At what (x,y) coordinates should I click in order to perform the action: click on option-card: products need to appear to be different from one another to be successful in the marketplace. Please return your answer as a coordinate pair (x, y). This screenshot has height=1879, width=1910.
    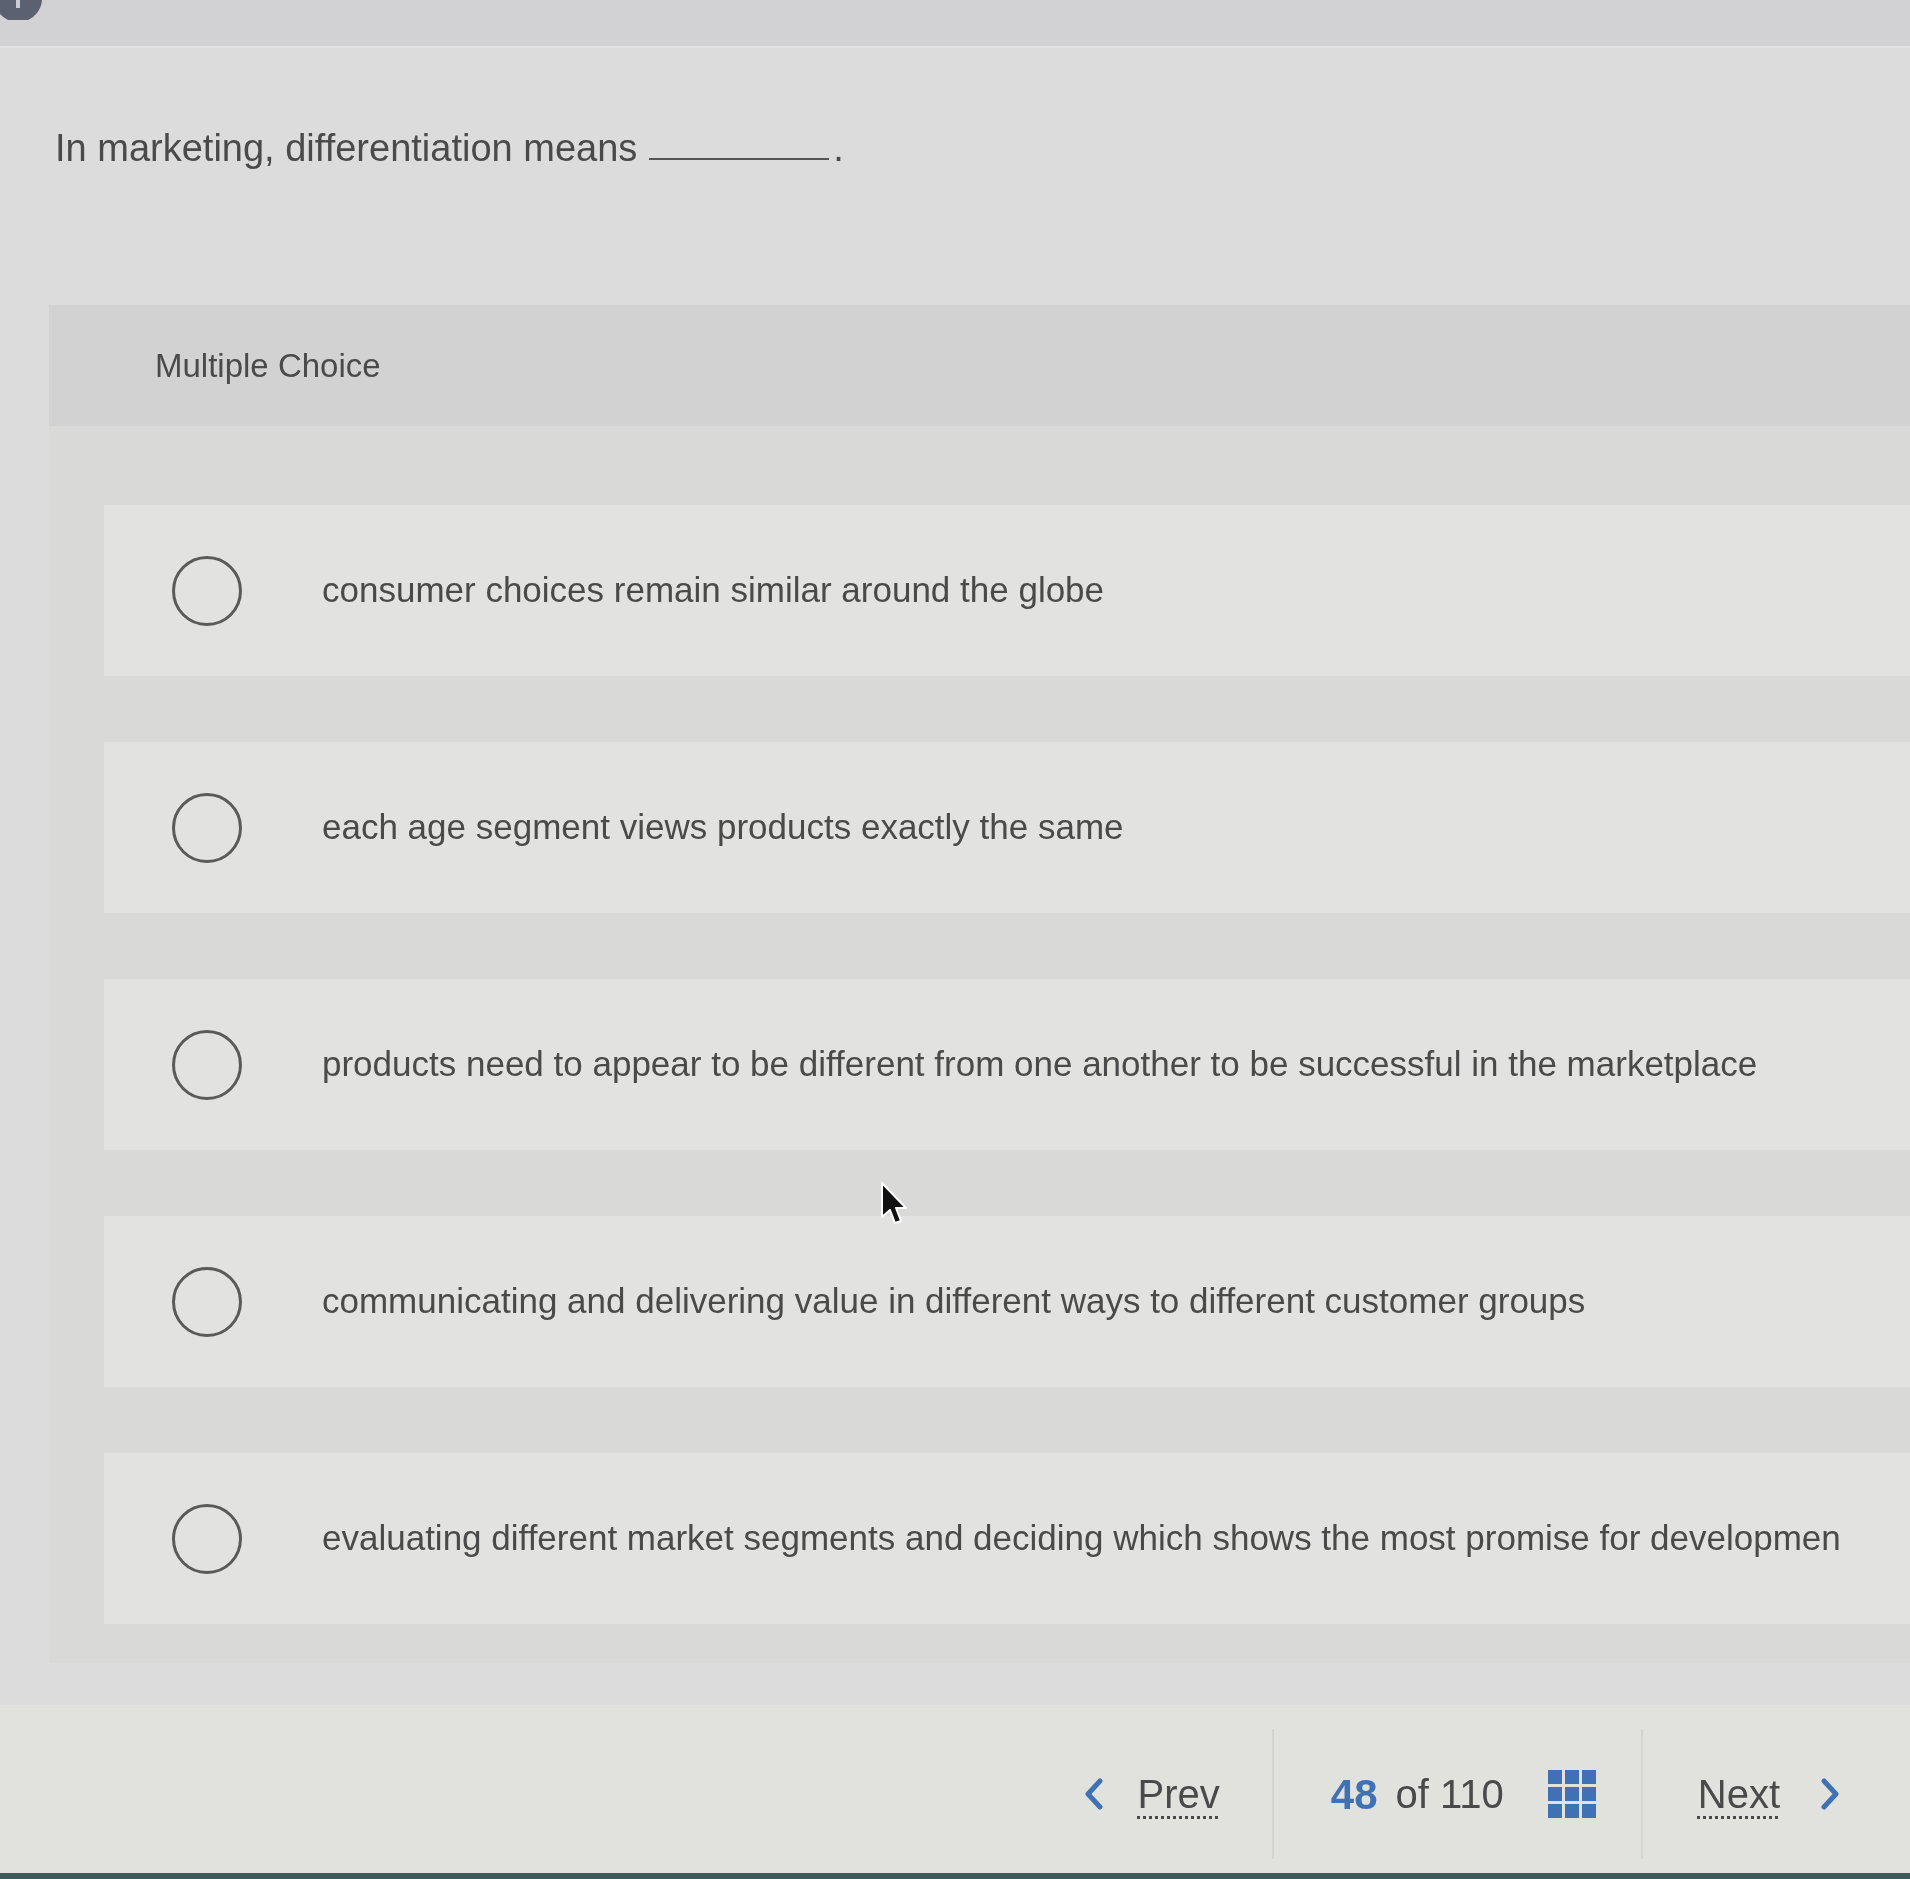
    Looking at the image, I should click on (1007, 1064).